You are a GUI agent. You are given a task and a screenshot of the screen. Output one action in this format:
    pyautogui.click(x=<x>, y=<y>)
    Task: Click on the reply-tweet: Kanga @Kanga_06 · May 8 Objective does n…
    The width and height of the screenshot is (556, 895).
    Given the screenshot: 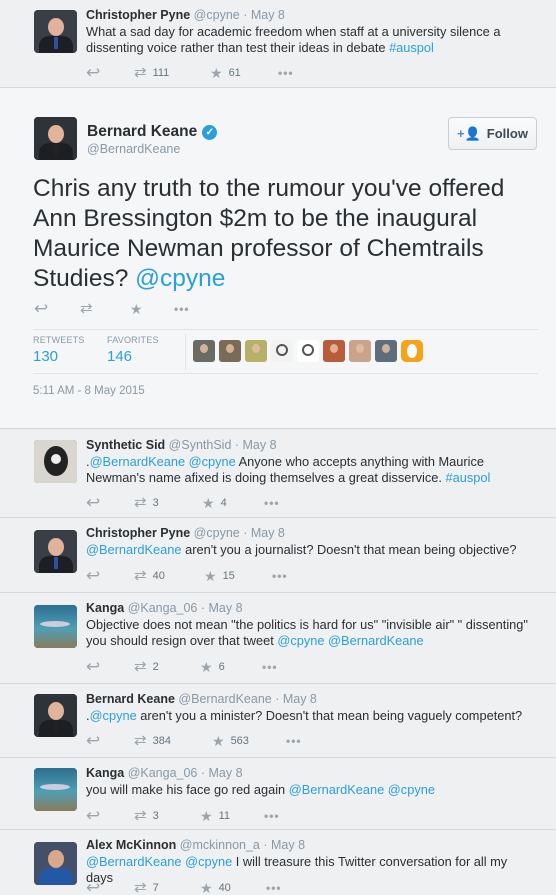 What is the action you would take?
    pyautogui.click(x=278, y=638)
    